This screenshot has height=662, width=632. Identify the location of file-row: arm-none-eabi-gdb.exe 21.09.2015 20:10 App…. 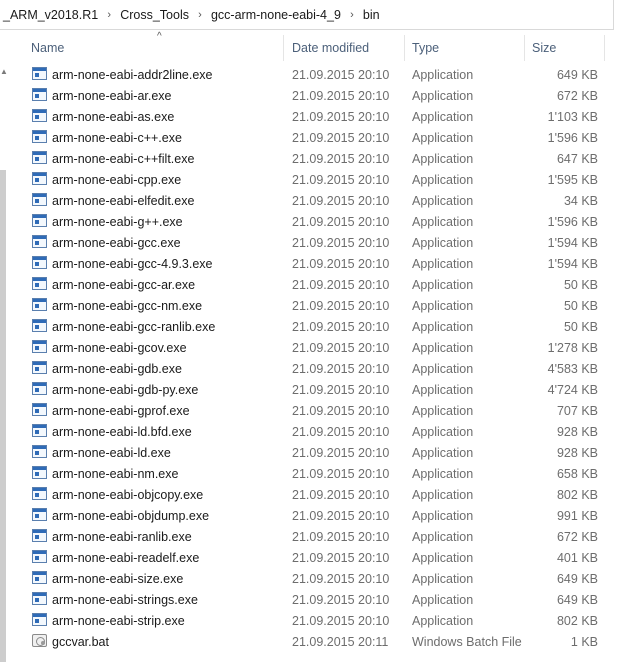
(316, 368).